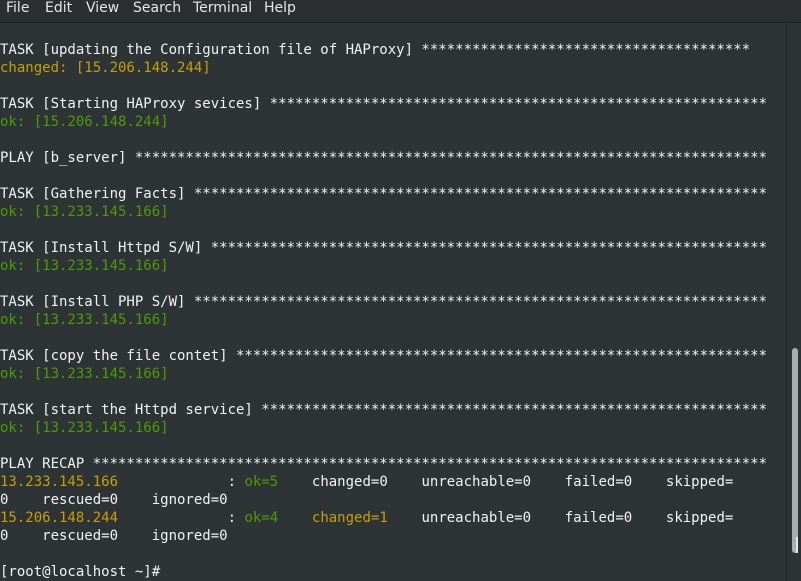 This screenshot has height=581, width=801. I want to click on terminal-text-segment: [root@localhost ~]#, so click(84, 572).